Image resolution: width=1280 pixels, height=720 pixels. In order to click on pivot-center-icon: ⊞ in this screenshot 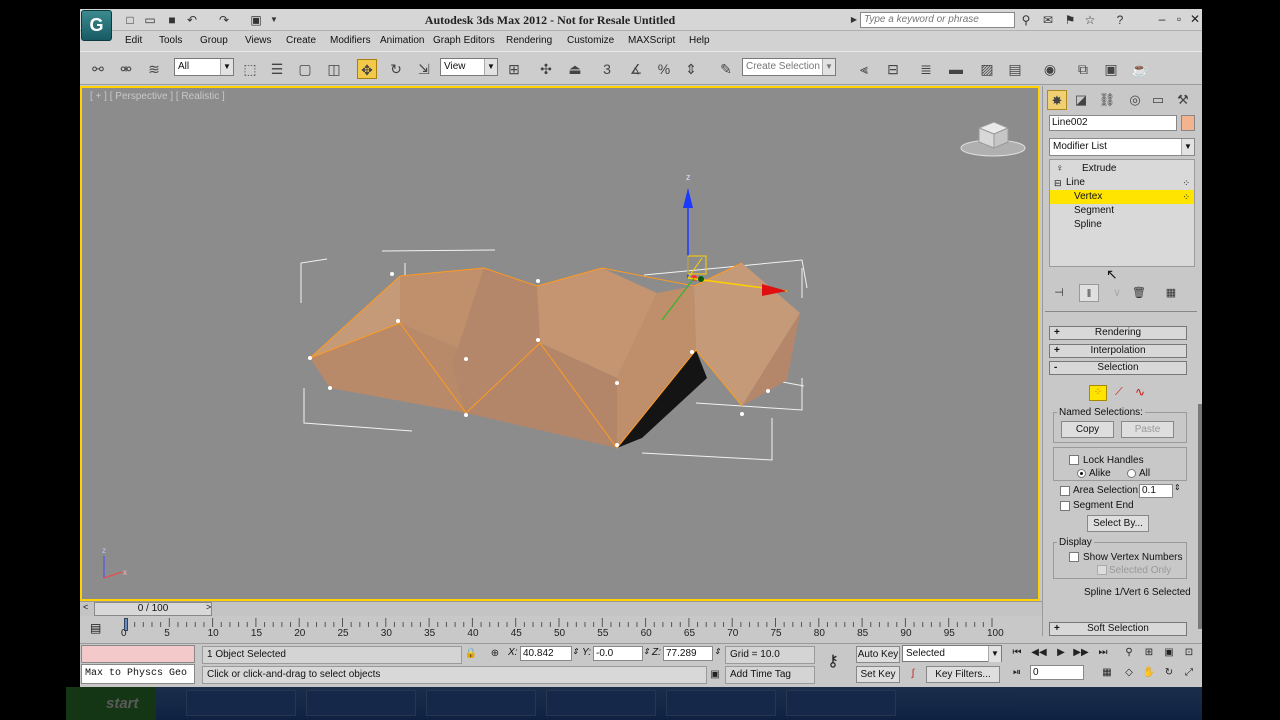, I will do `click(514, 69)`.